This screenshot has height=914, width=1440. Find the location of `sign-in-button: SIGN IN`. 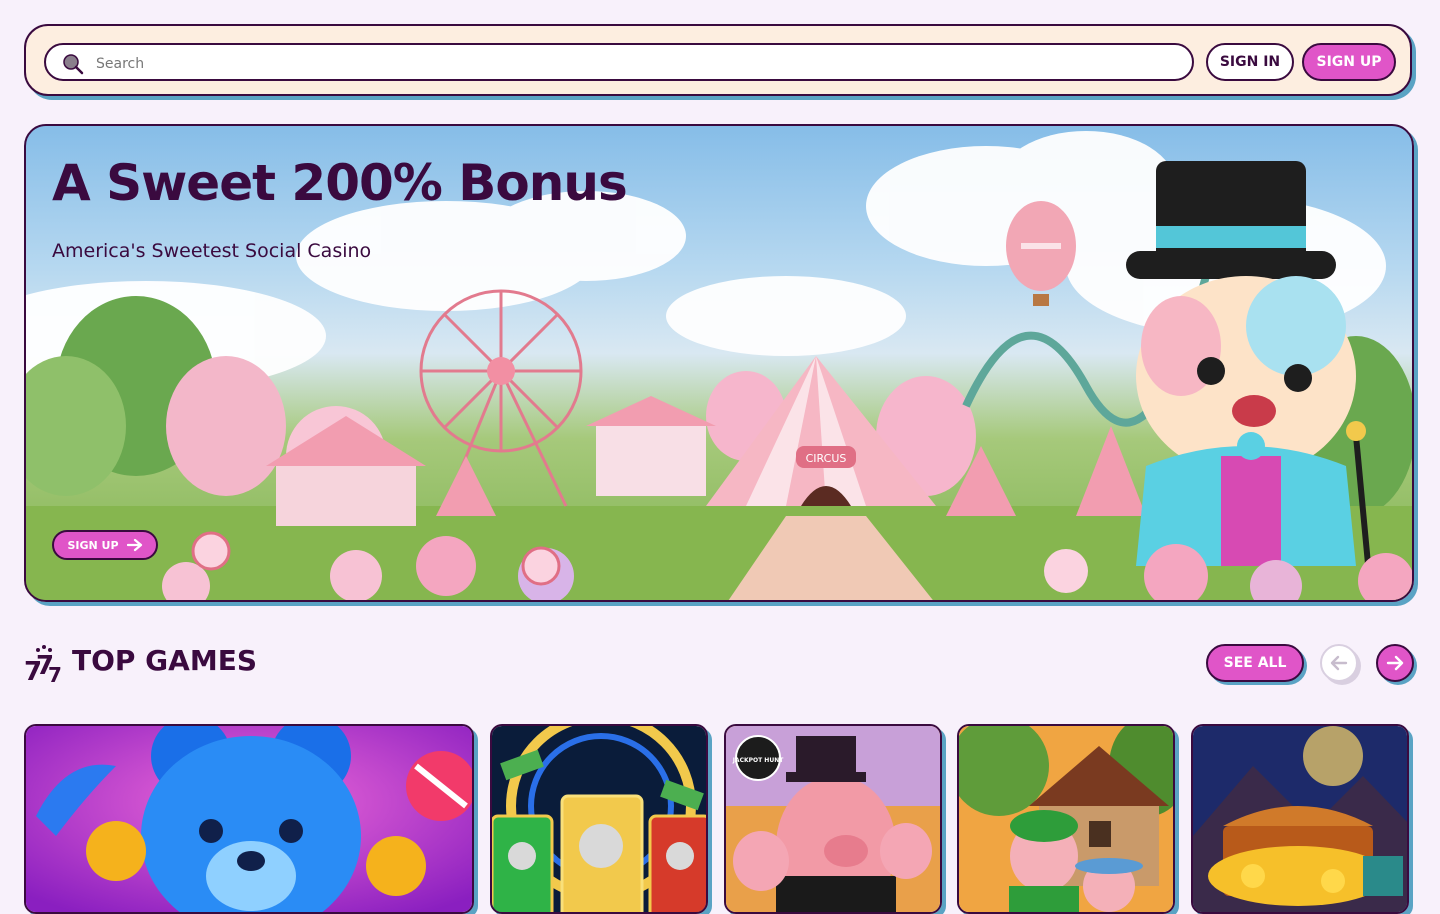

sign-in-button: SIGN IN is located at coordinates (1250, 62).